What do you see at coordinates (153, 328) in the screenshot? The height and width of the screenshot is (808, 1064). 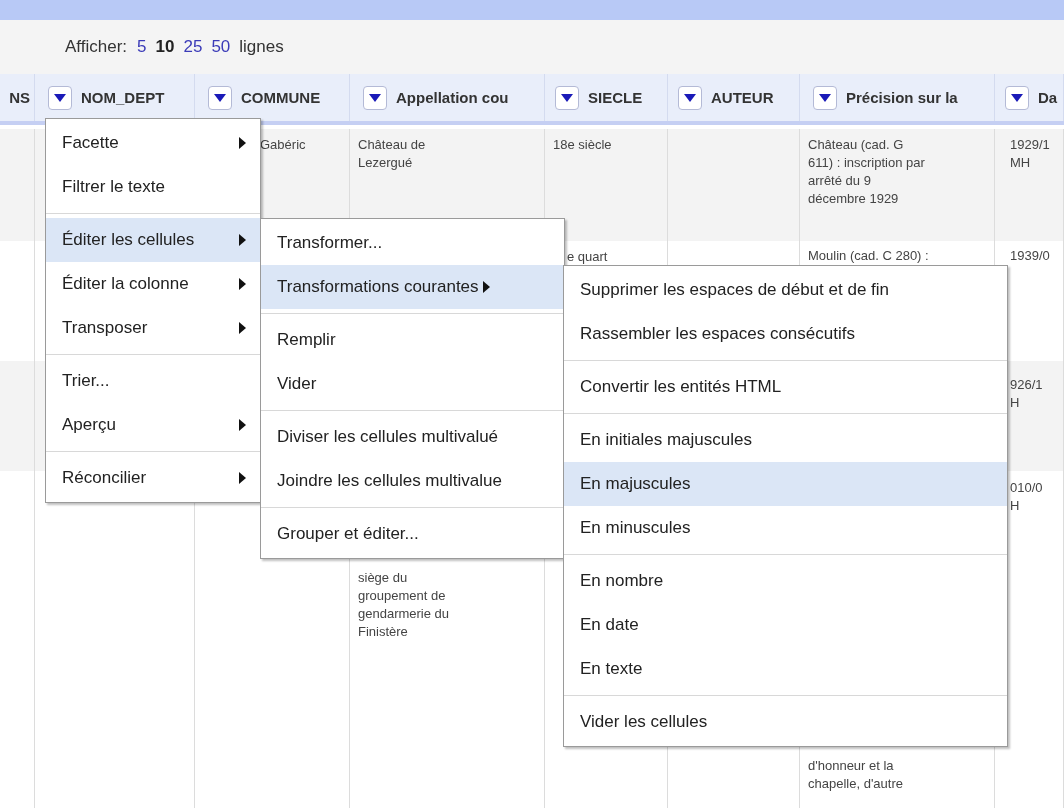 I see `menu-item: Transposer` at bounding box center [153, 328].